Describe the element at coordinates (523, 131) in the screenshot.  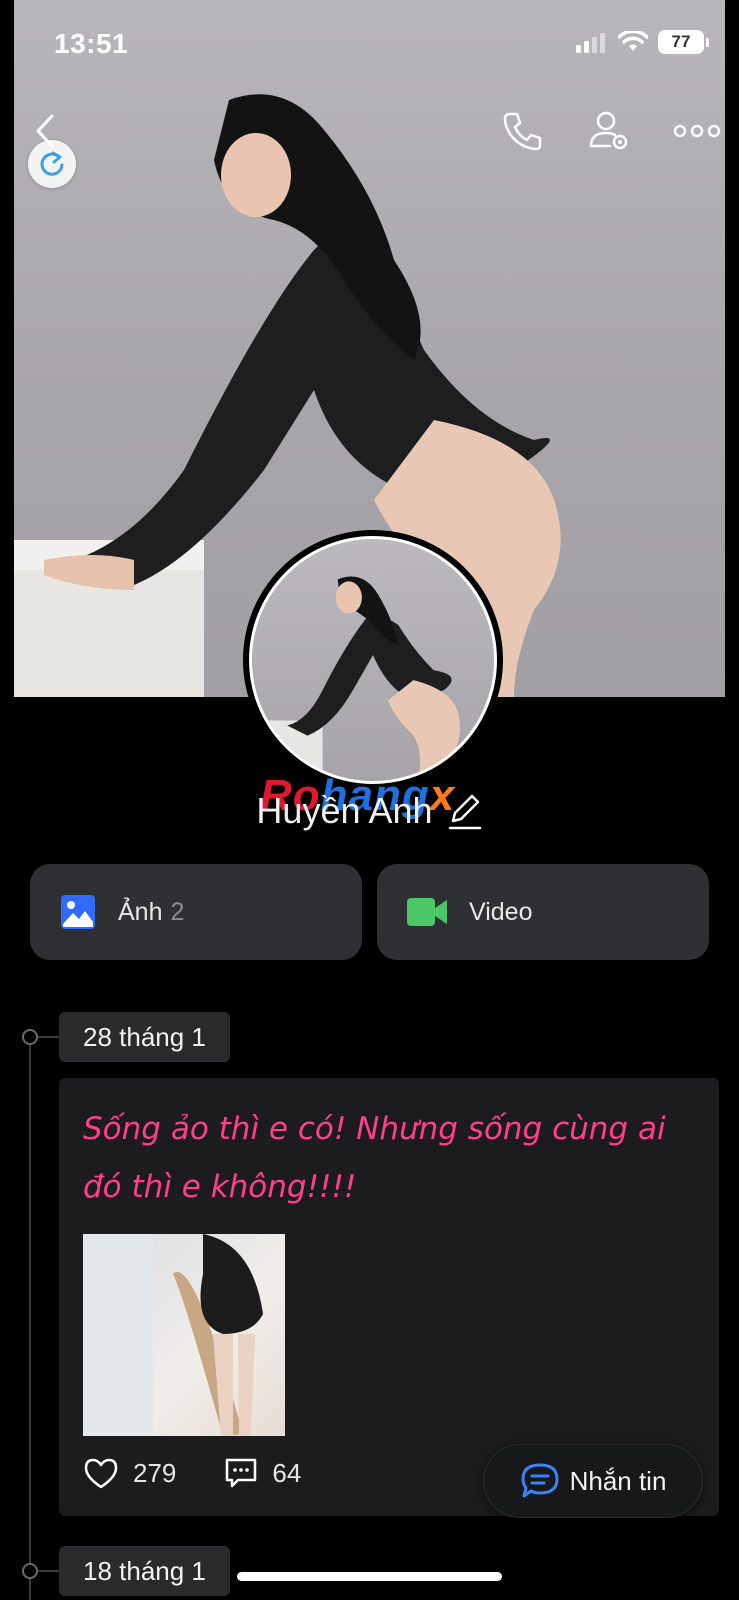
I see `phone-icon` at that location.